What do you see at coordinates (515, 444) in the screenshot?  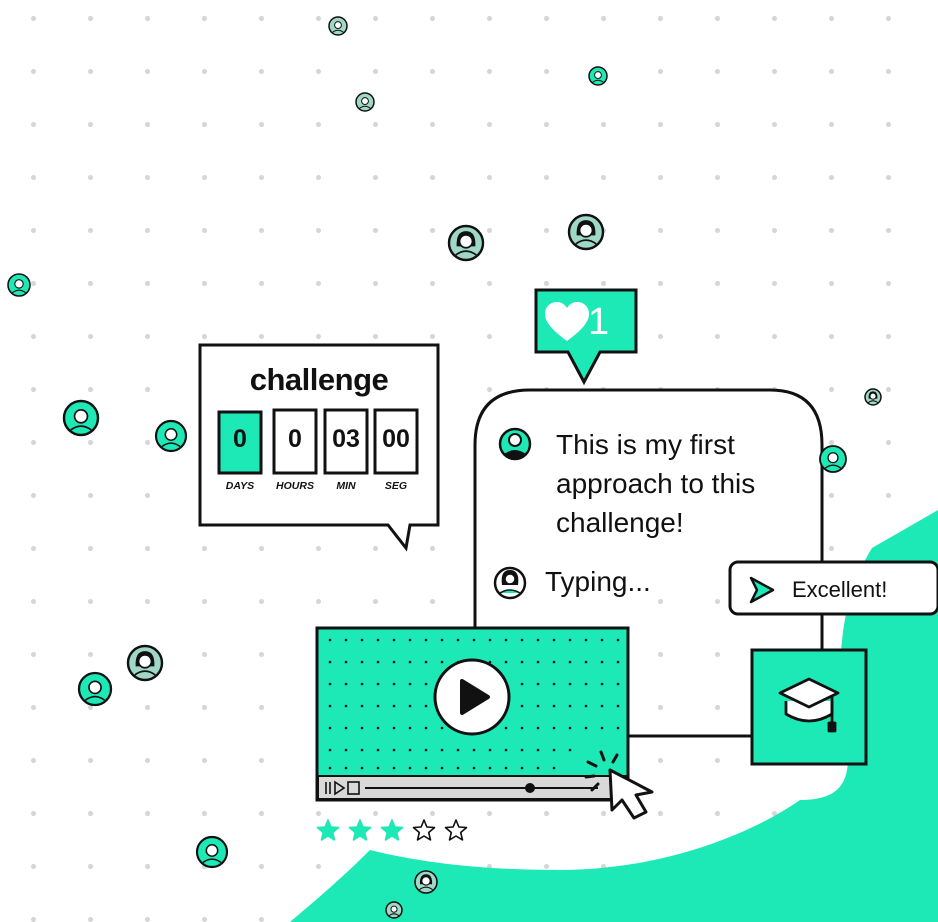 I see `chat-avatar-man` at bounding box center [515, 444].